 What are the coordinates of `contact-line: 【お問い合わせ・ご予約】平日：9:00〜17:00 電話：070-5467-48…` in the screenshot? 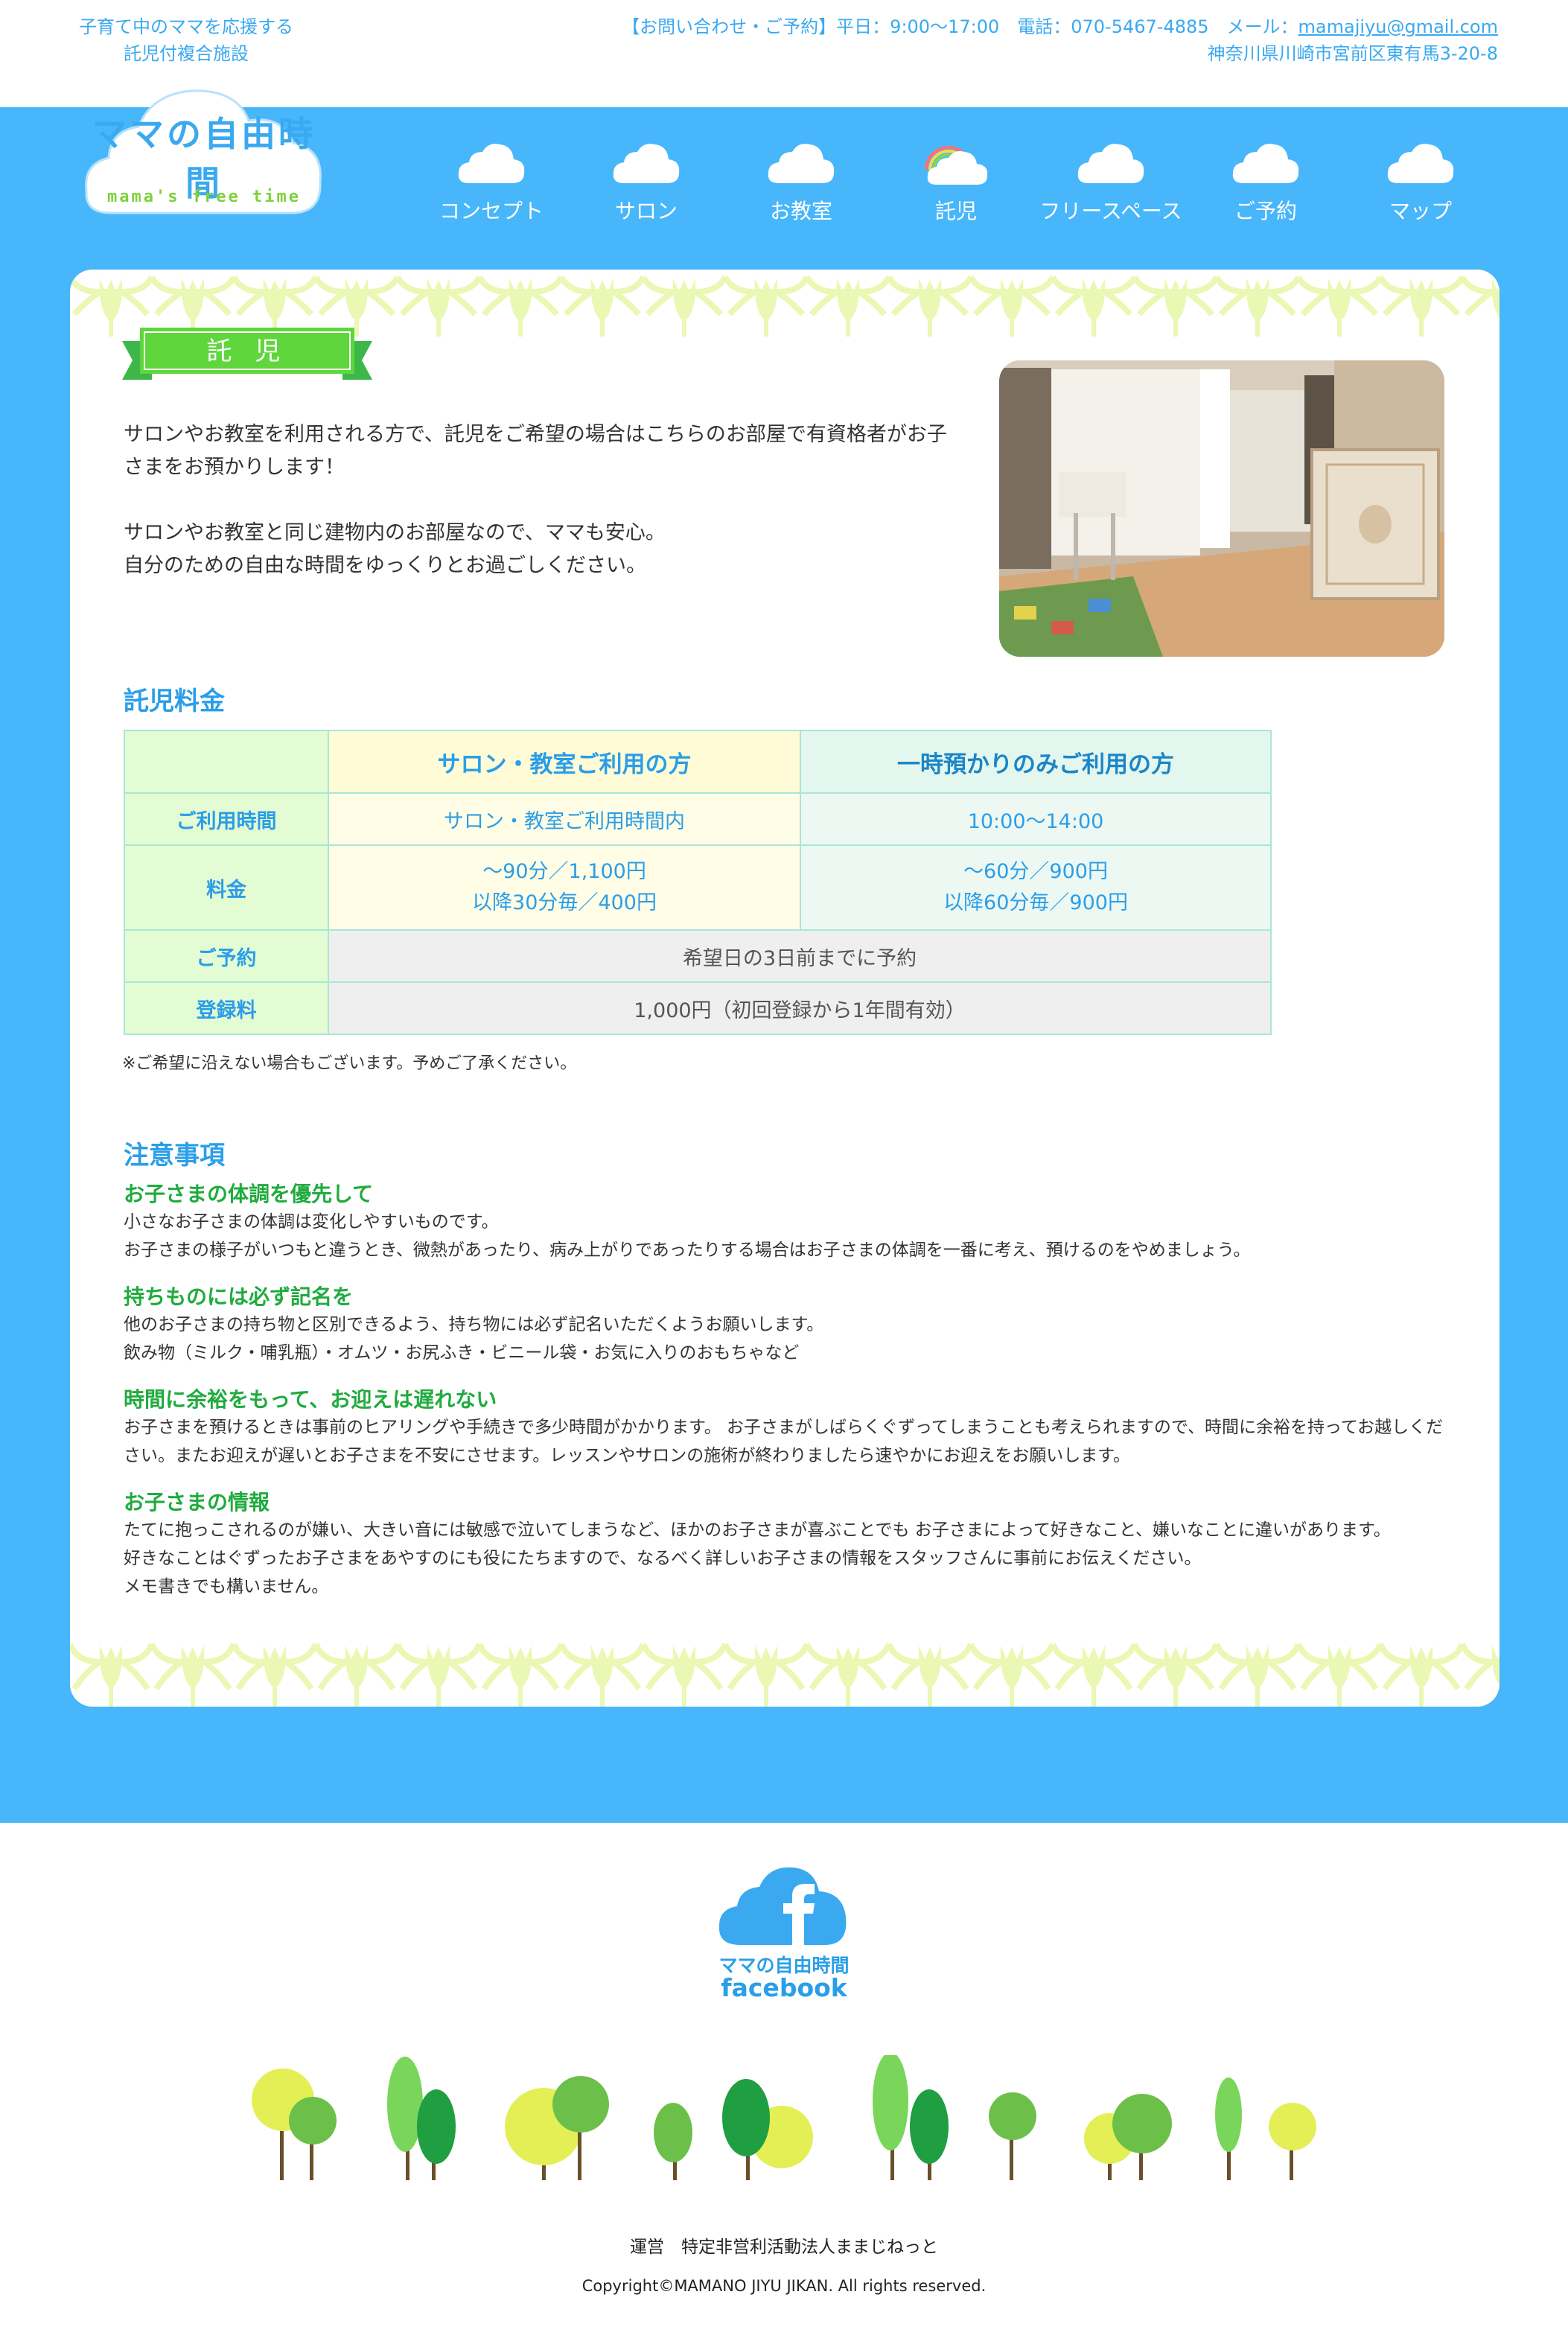 It's located at (1060, 26).